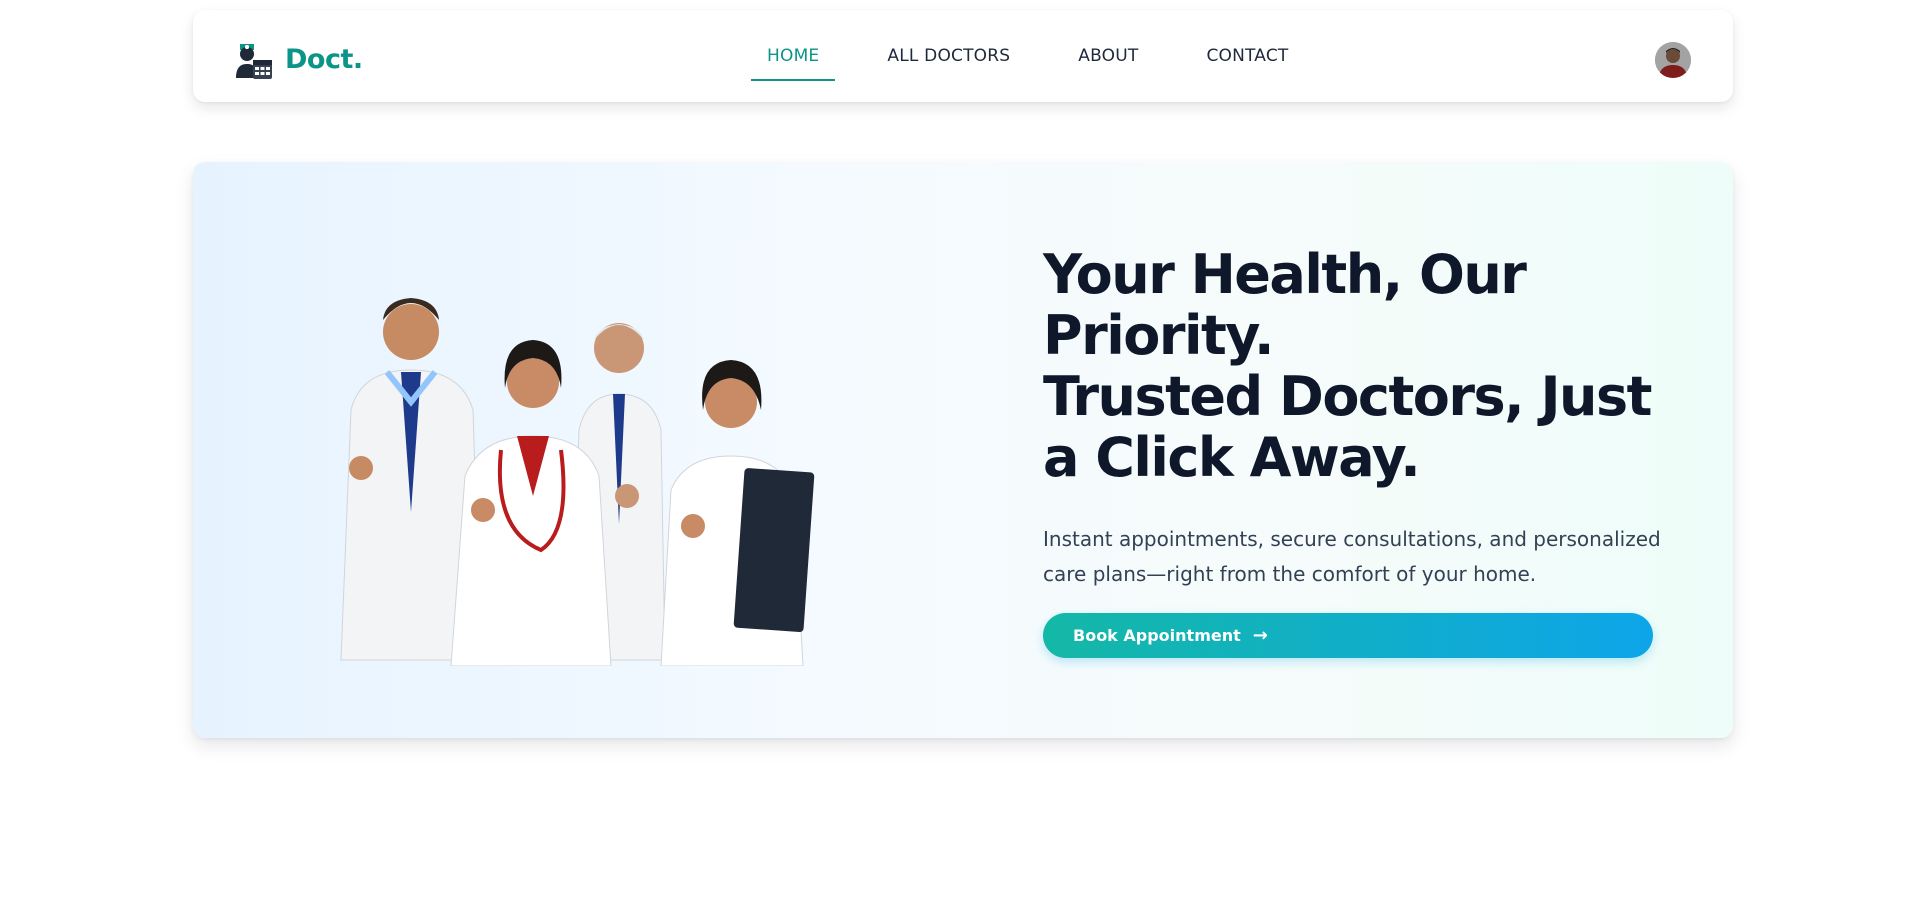  I want to click on nav-home: HOME, so click(793, 63).